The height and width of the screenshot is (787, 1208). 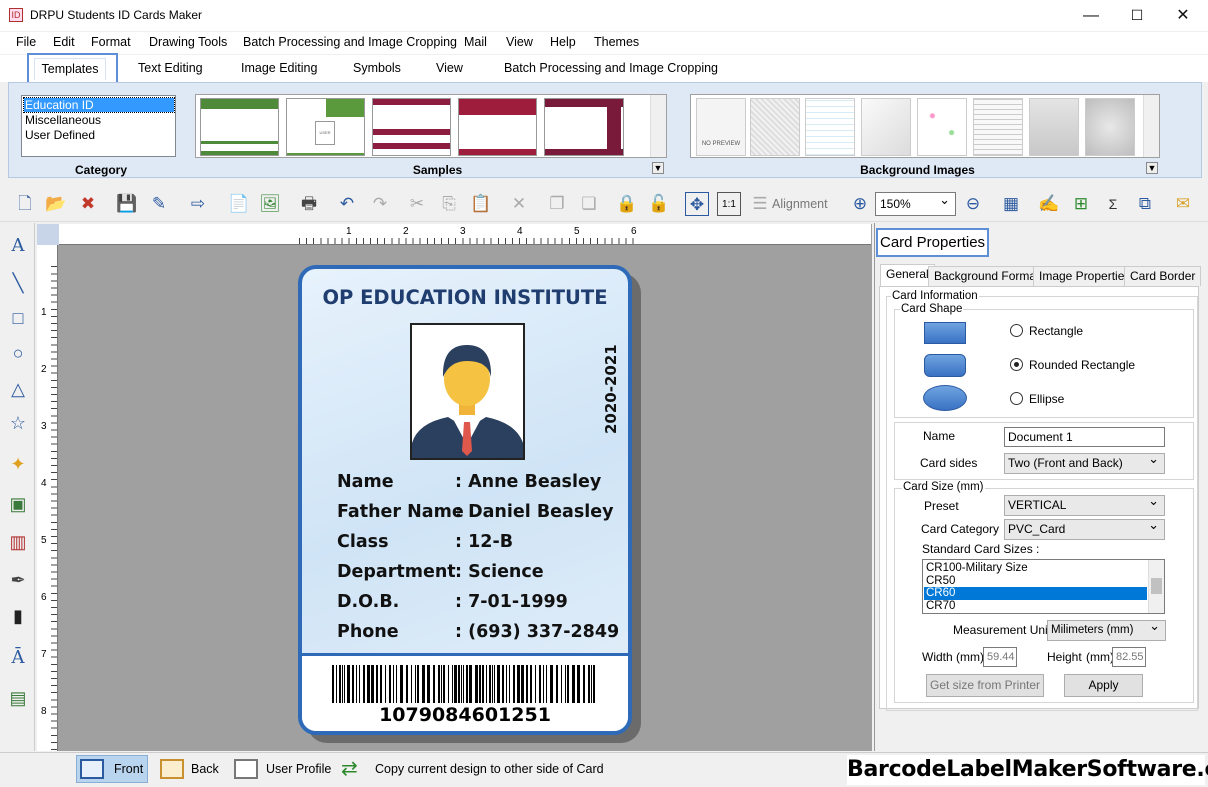 I want to click on shapes-tool-icon: ✦, so click(x=18, y=464).